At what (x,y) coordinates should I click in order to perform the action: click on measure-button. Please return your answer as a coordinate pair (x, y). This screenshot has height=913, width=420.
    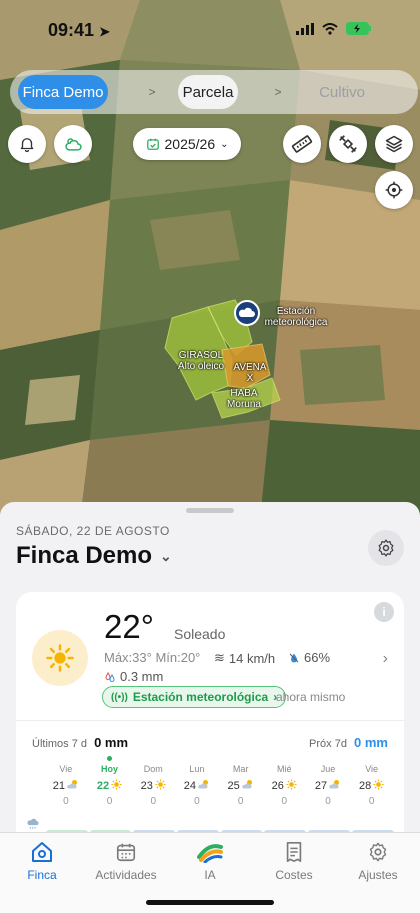
    Looking at the image, I should click on (302, 144).